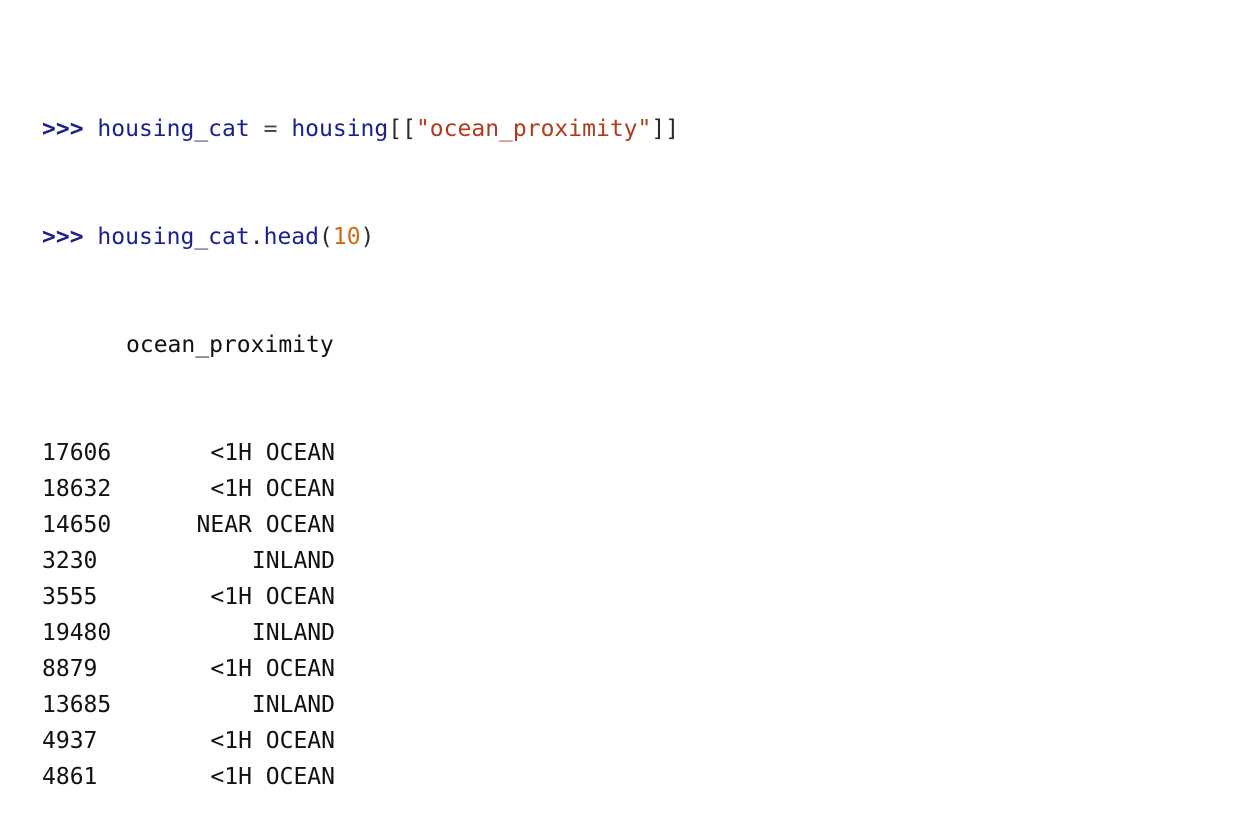 The width and height of the screenshot is (1249, 831). What do you see at coordinates (360, 453) in the screenshot?
I see `table-row: 17606 <1H OCEAN` at bounding box center [360, 453].